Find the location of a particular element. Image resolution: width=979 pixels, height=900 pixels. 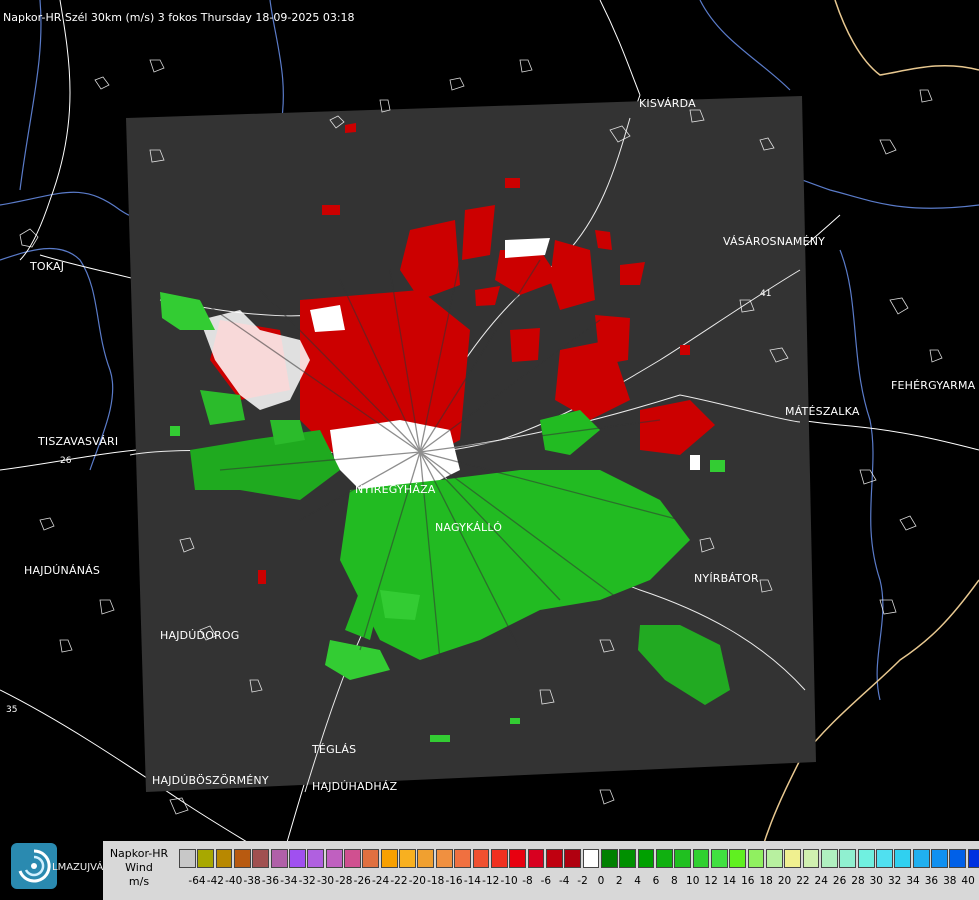

legend-tick-label: 40 is located at coordinates (968, 881).